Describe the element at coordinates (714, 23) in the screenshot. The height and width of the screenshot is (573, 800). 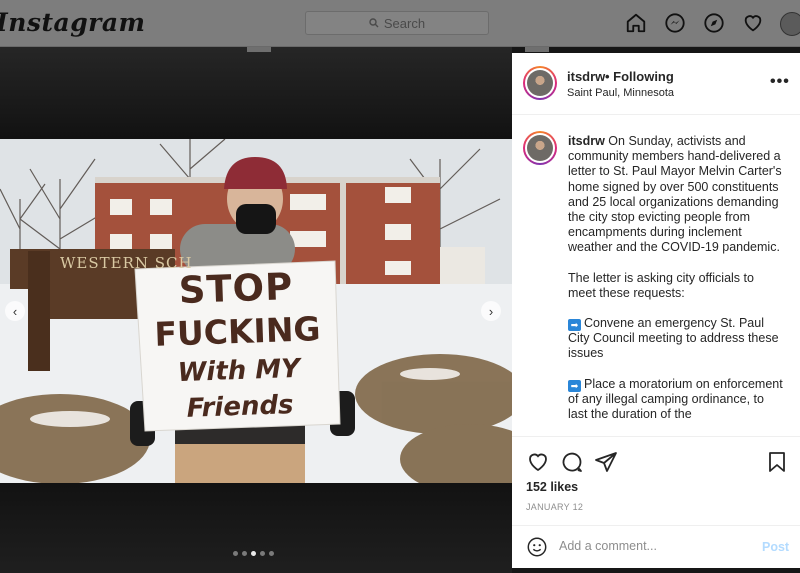
I see `explore-compass-icon` at that location.